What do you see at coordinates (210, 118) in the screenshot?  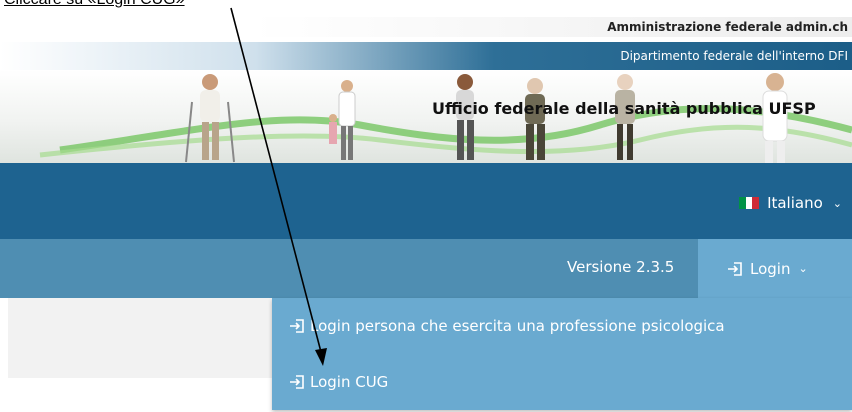 I see `person-crutches-illustration` at bounding box center [210, 118].